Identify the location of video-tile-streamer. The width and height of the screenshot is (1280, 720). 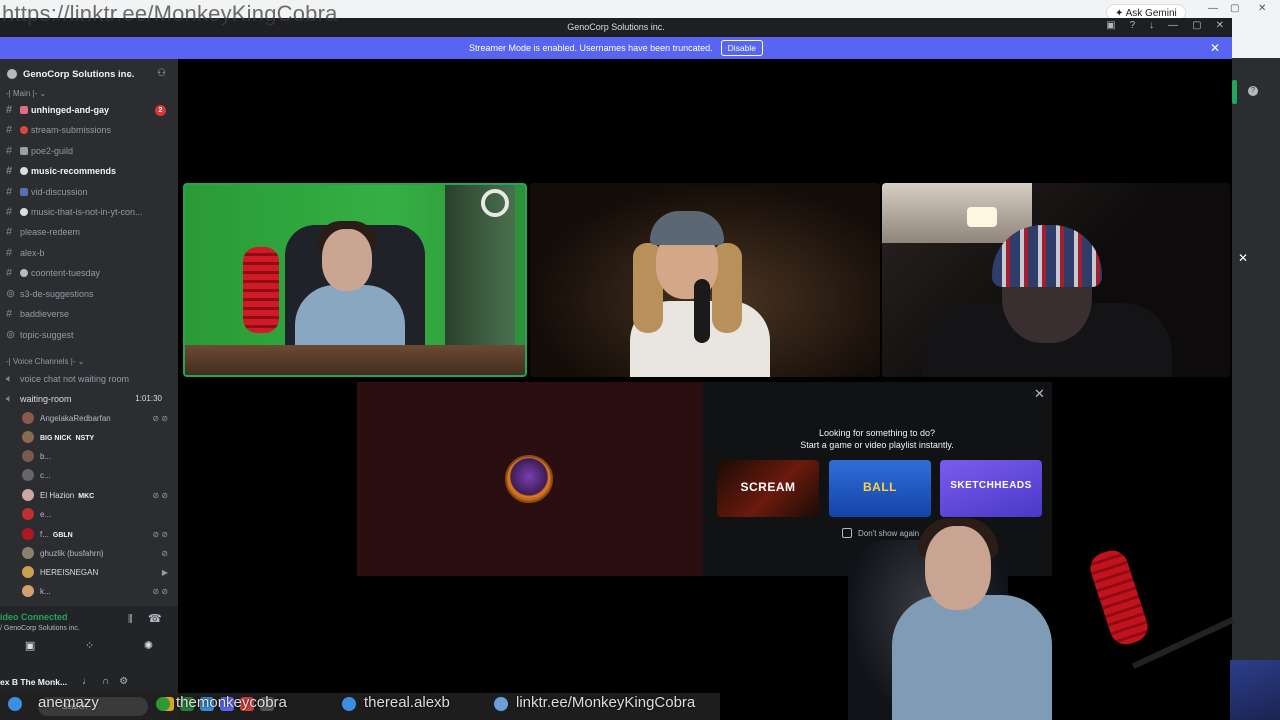
(355, 280).